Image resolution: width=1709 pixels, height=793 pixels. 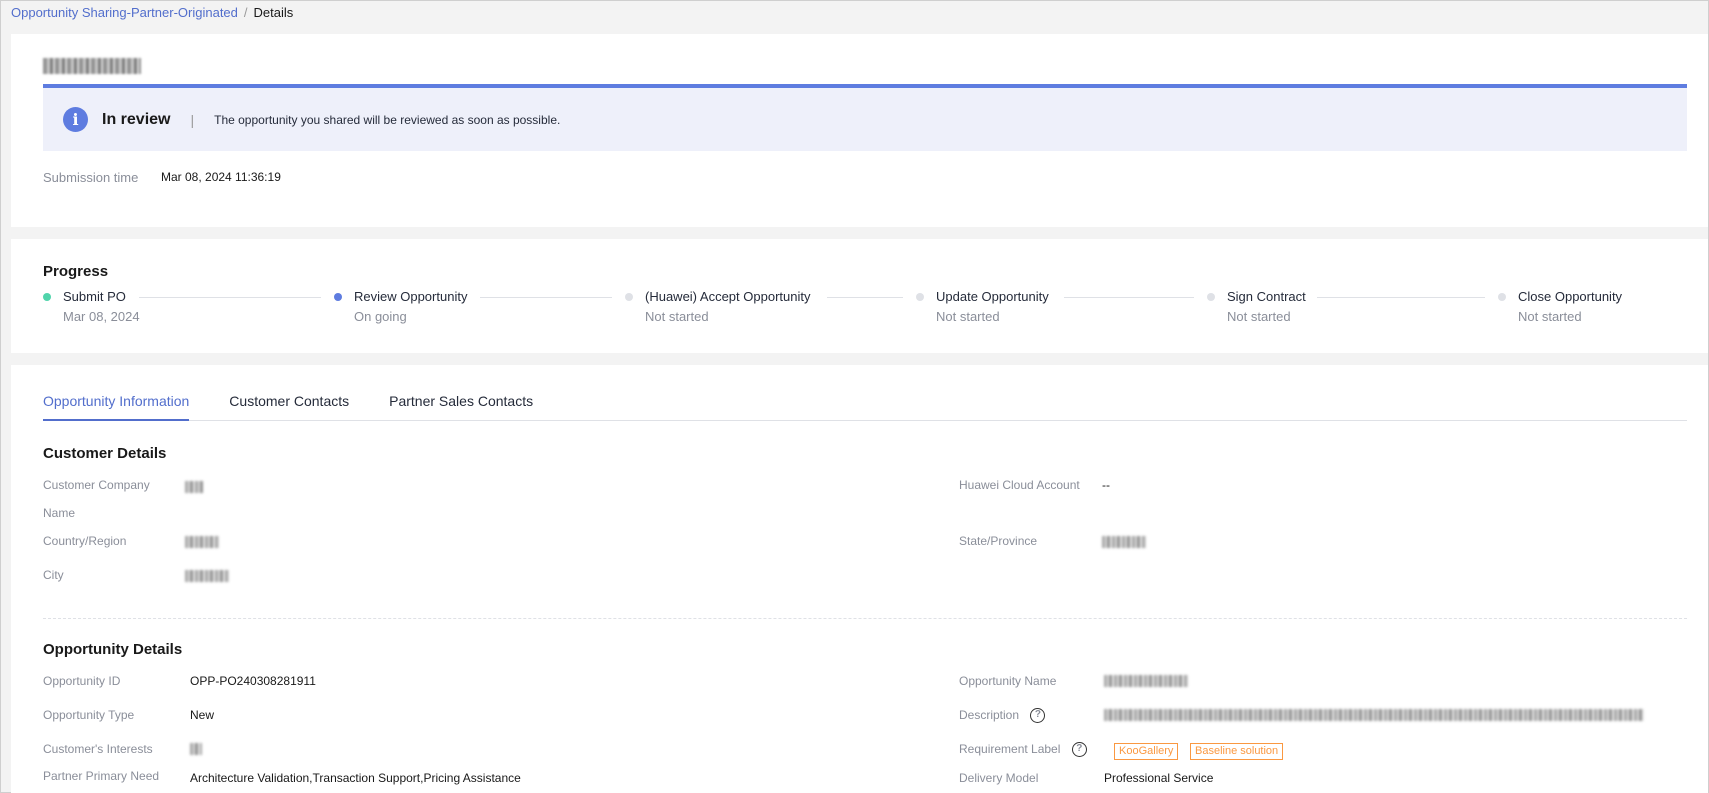 I want to click on cloud-account-label: Huawei Cloud Account, so click(x=1019, y=485).